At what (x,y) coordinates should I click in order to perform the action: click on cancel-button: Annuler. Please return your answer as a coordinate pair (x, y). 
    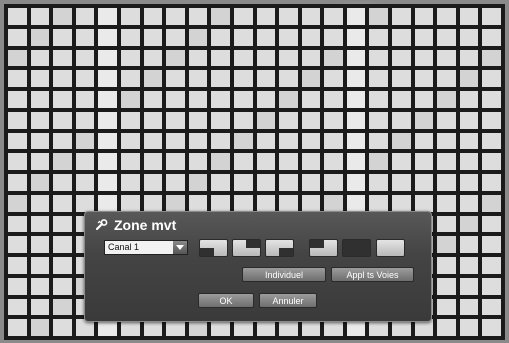
    Looking at the image, I should click on (288, 300).